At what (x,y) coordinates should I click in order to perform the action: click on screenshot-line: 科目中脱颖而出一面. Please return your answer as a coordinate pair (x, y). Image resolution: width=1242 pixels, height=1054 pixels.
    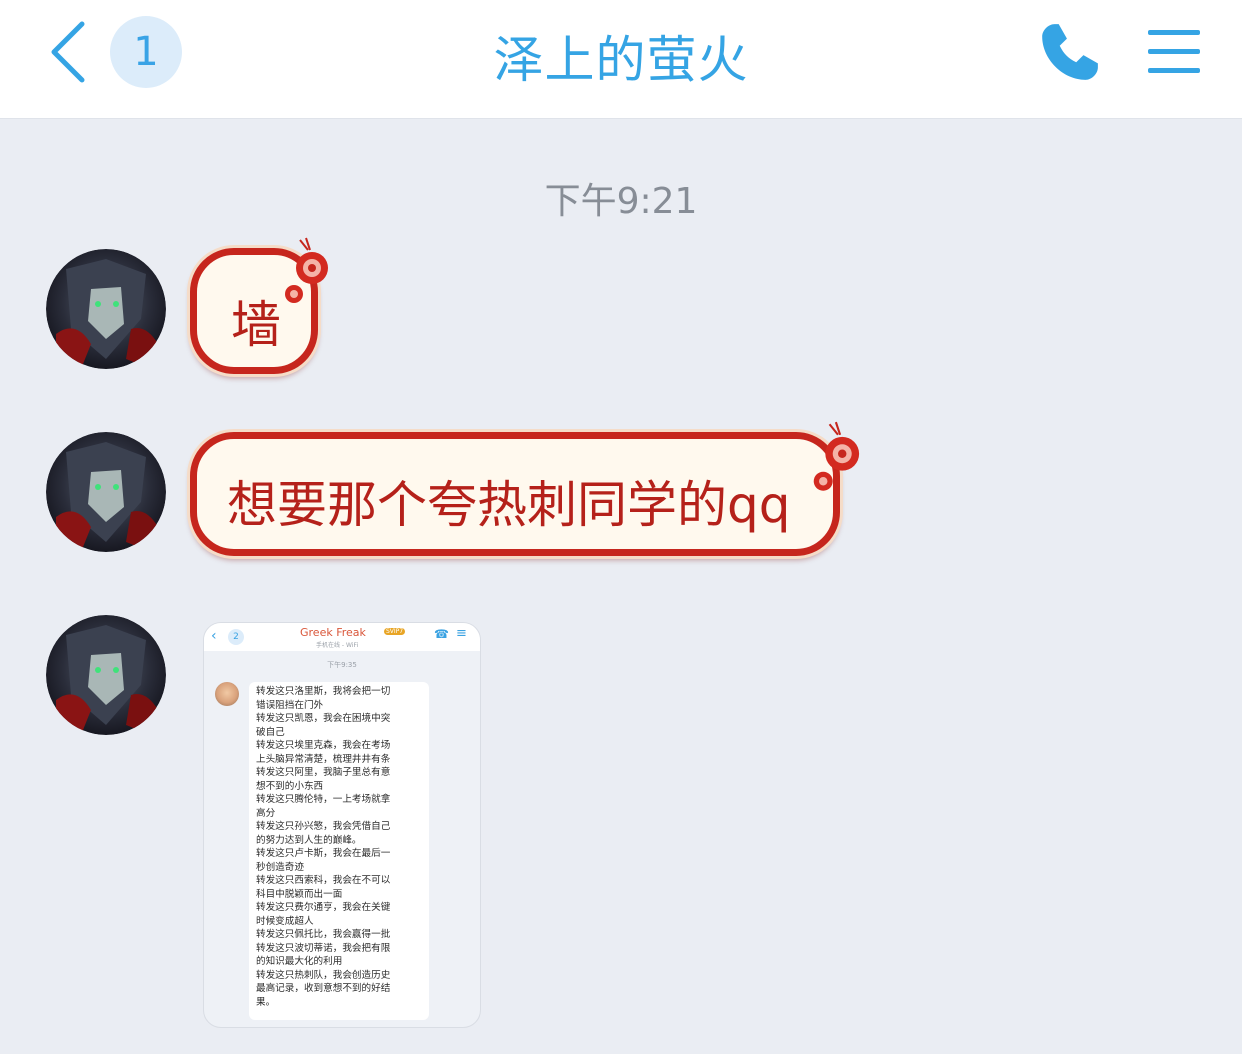
    Looking at the image, I should click on (299, 894).